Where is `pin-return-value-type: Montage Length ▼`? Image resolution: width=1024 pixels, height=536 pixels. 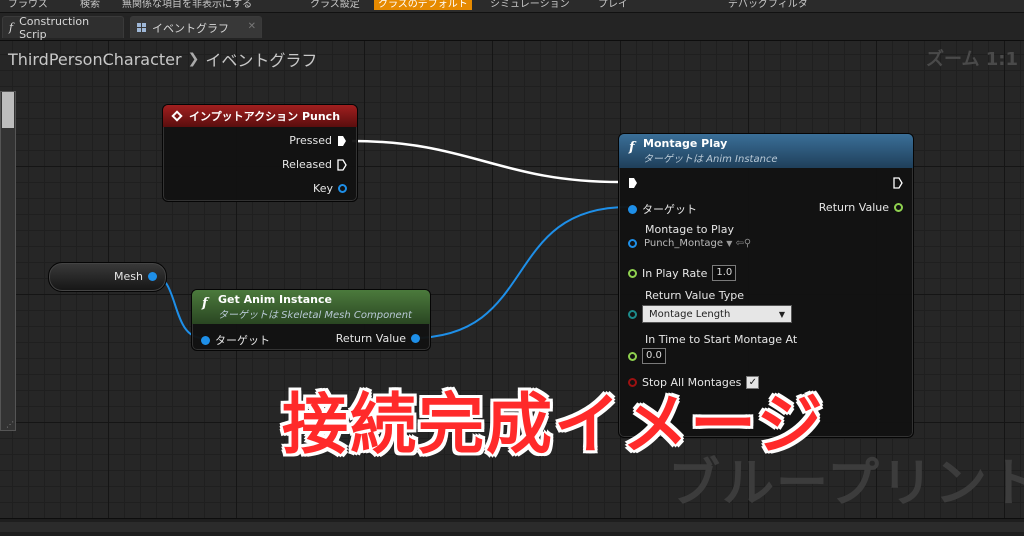
pin-return-value-type: Montage Length ▼ is located at coordinates (710, 314).